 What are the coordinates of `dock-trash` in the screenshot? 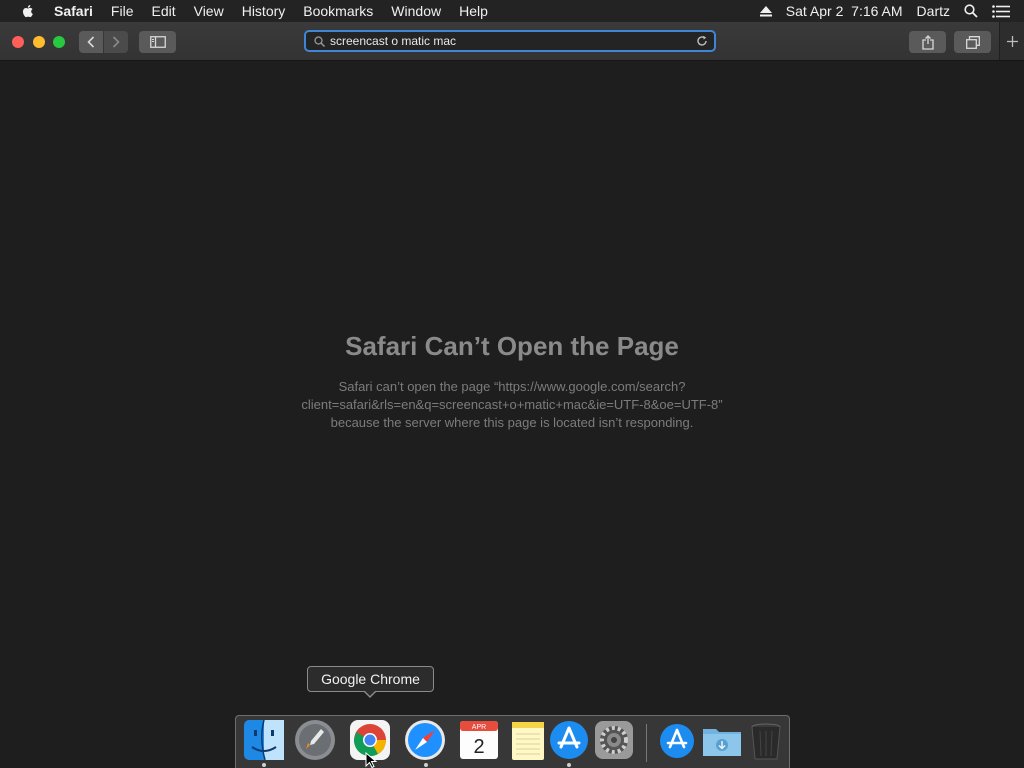 It's located at (766, 740).